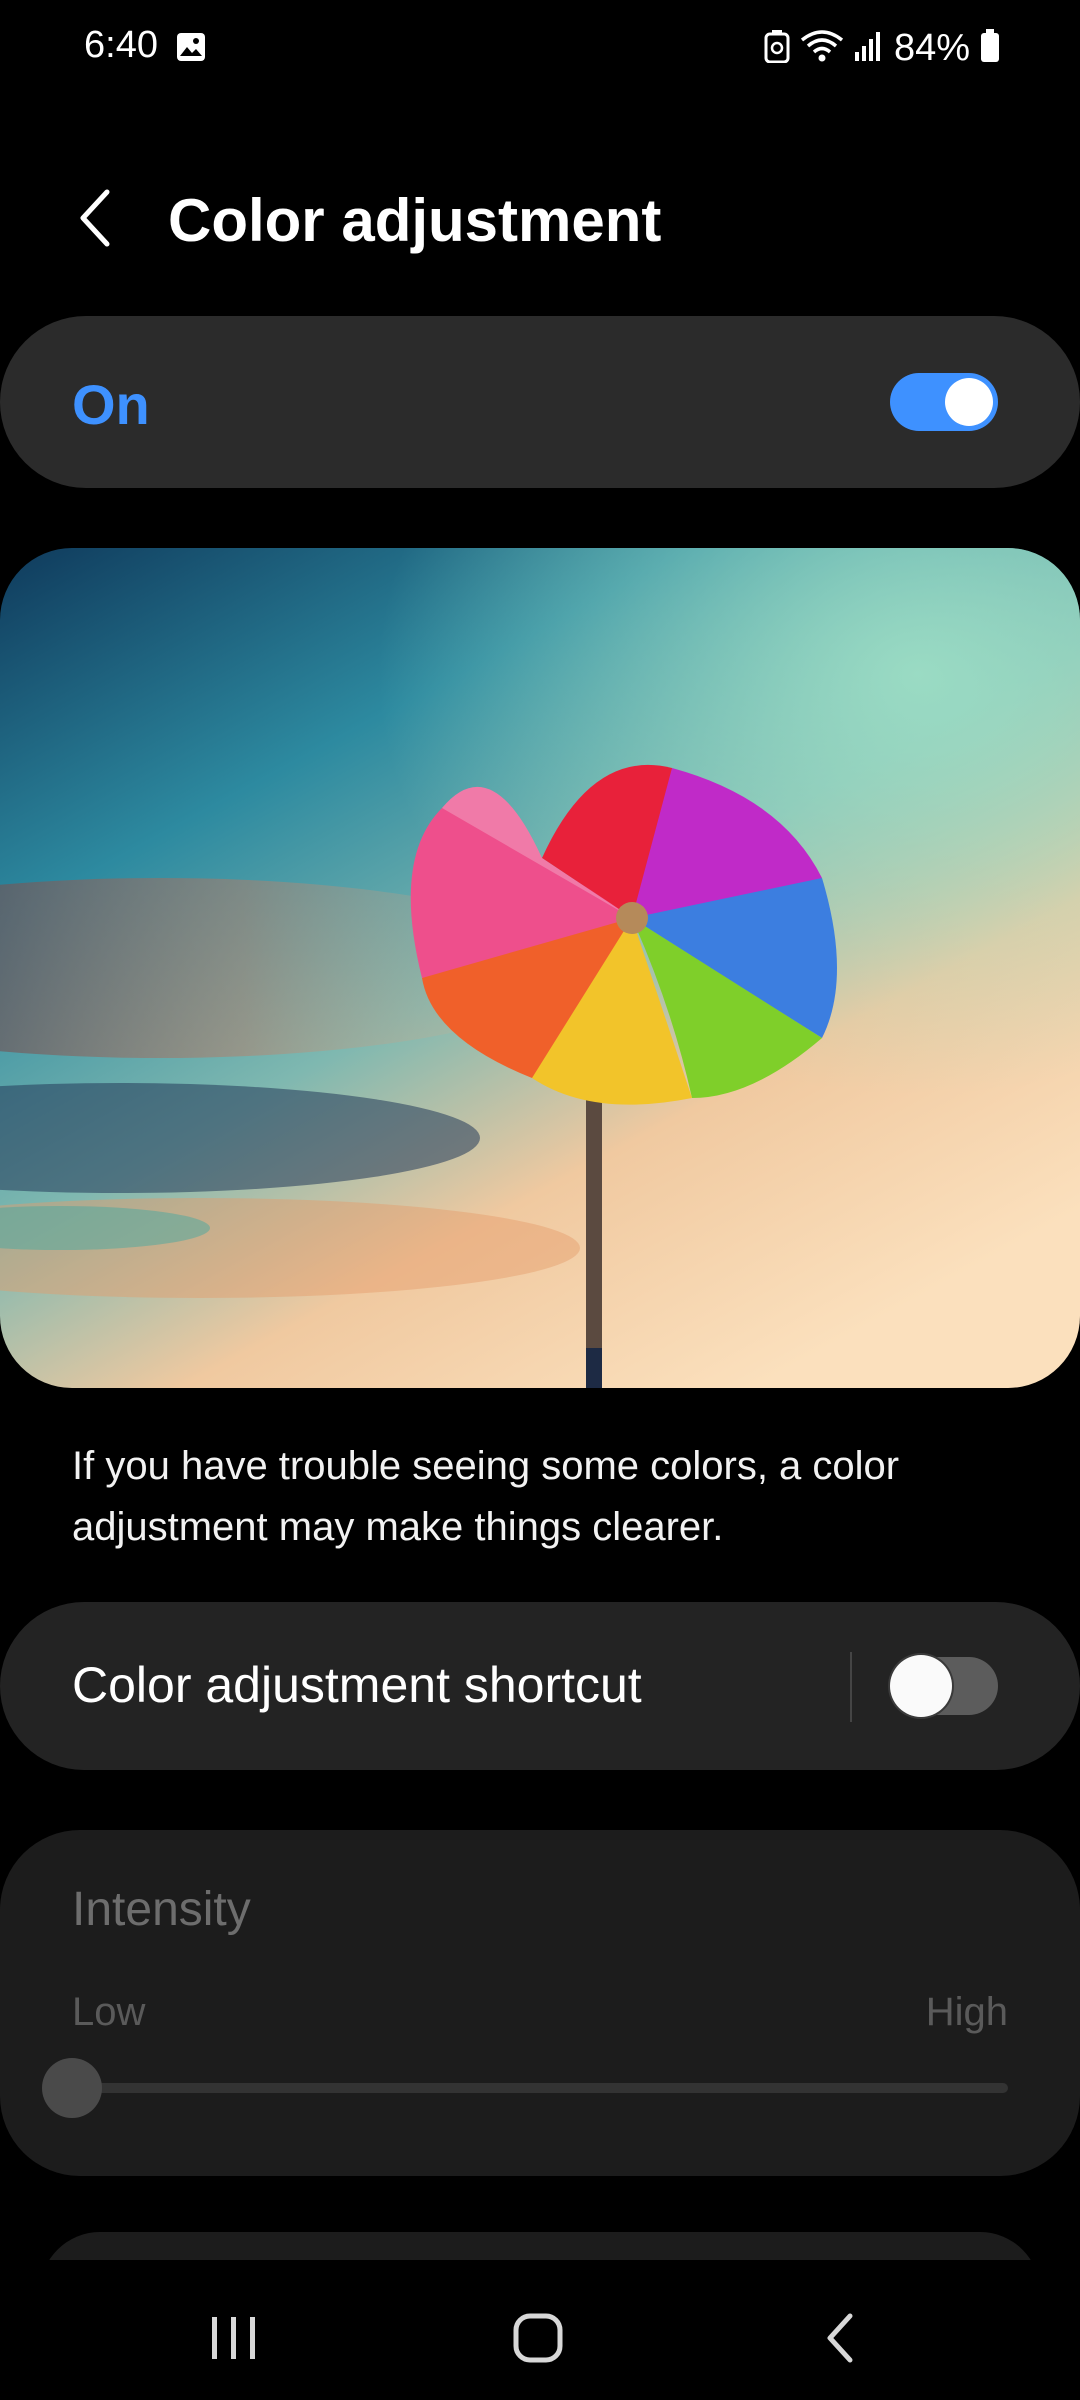 This screenshot has height=2400, width=1080. I want to click on status-bar: 6:40 84%, so click(540, 48).